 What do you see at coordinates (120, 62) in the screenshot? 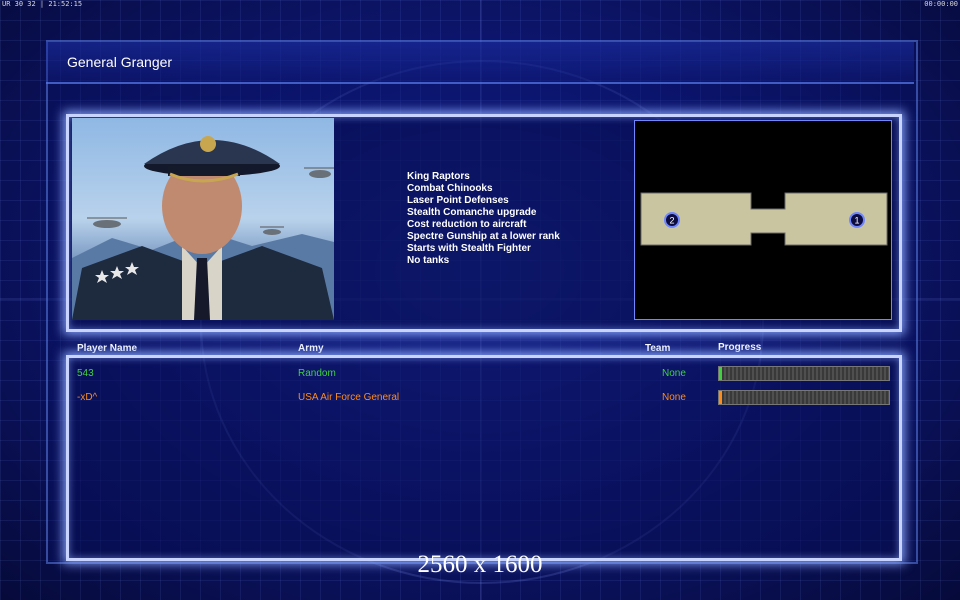
I see `screen-title: General Granger` at bounding box center [120, 62].